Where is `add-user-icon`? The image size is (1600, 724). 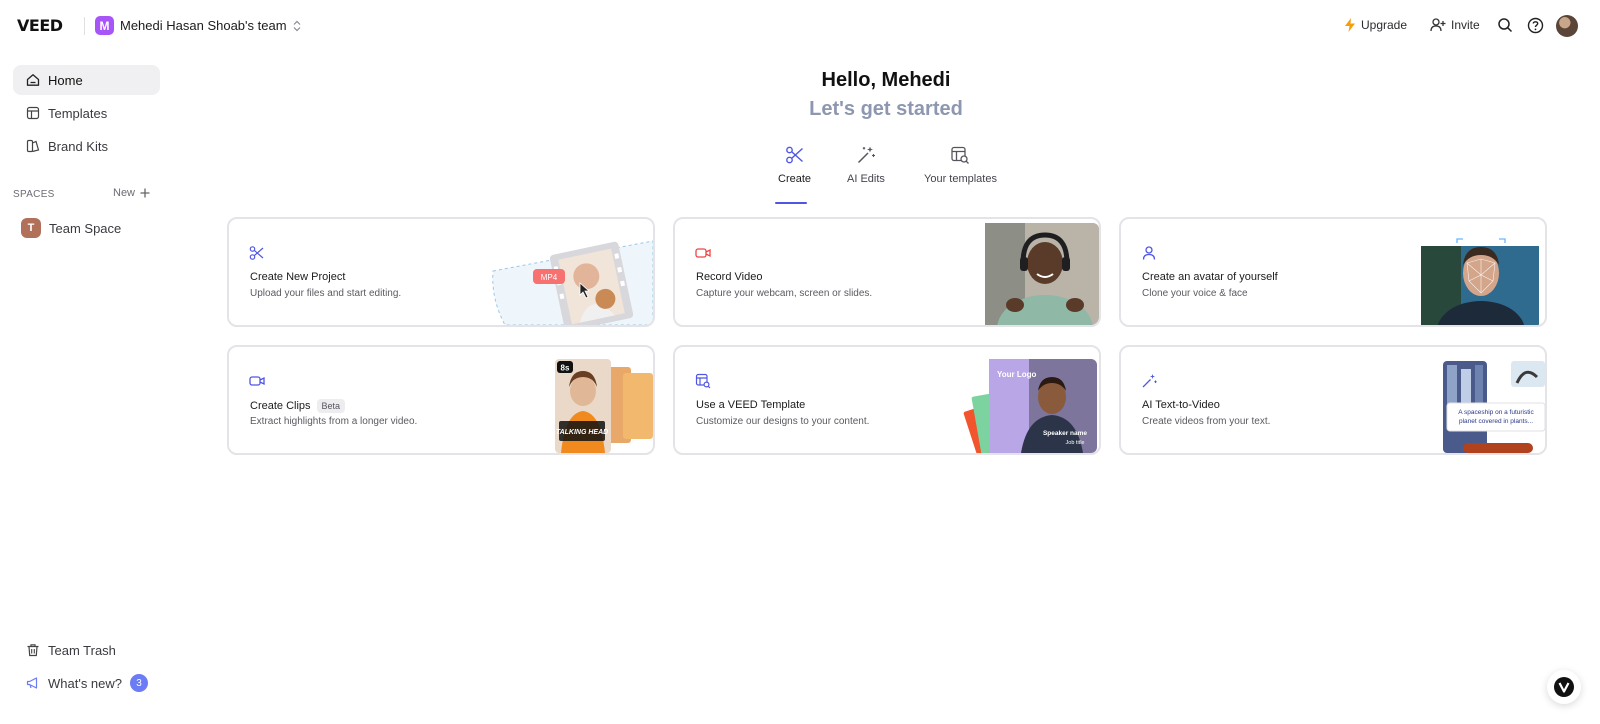
add-user-icon is located at coordinates (1438, 25).